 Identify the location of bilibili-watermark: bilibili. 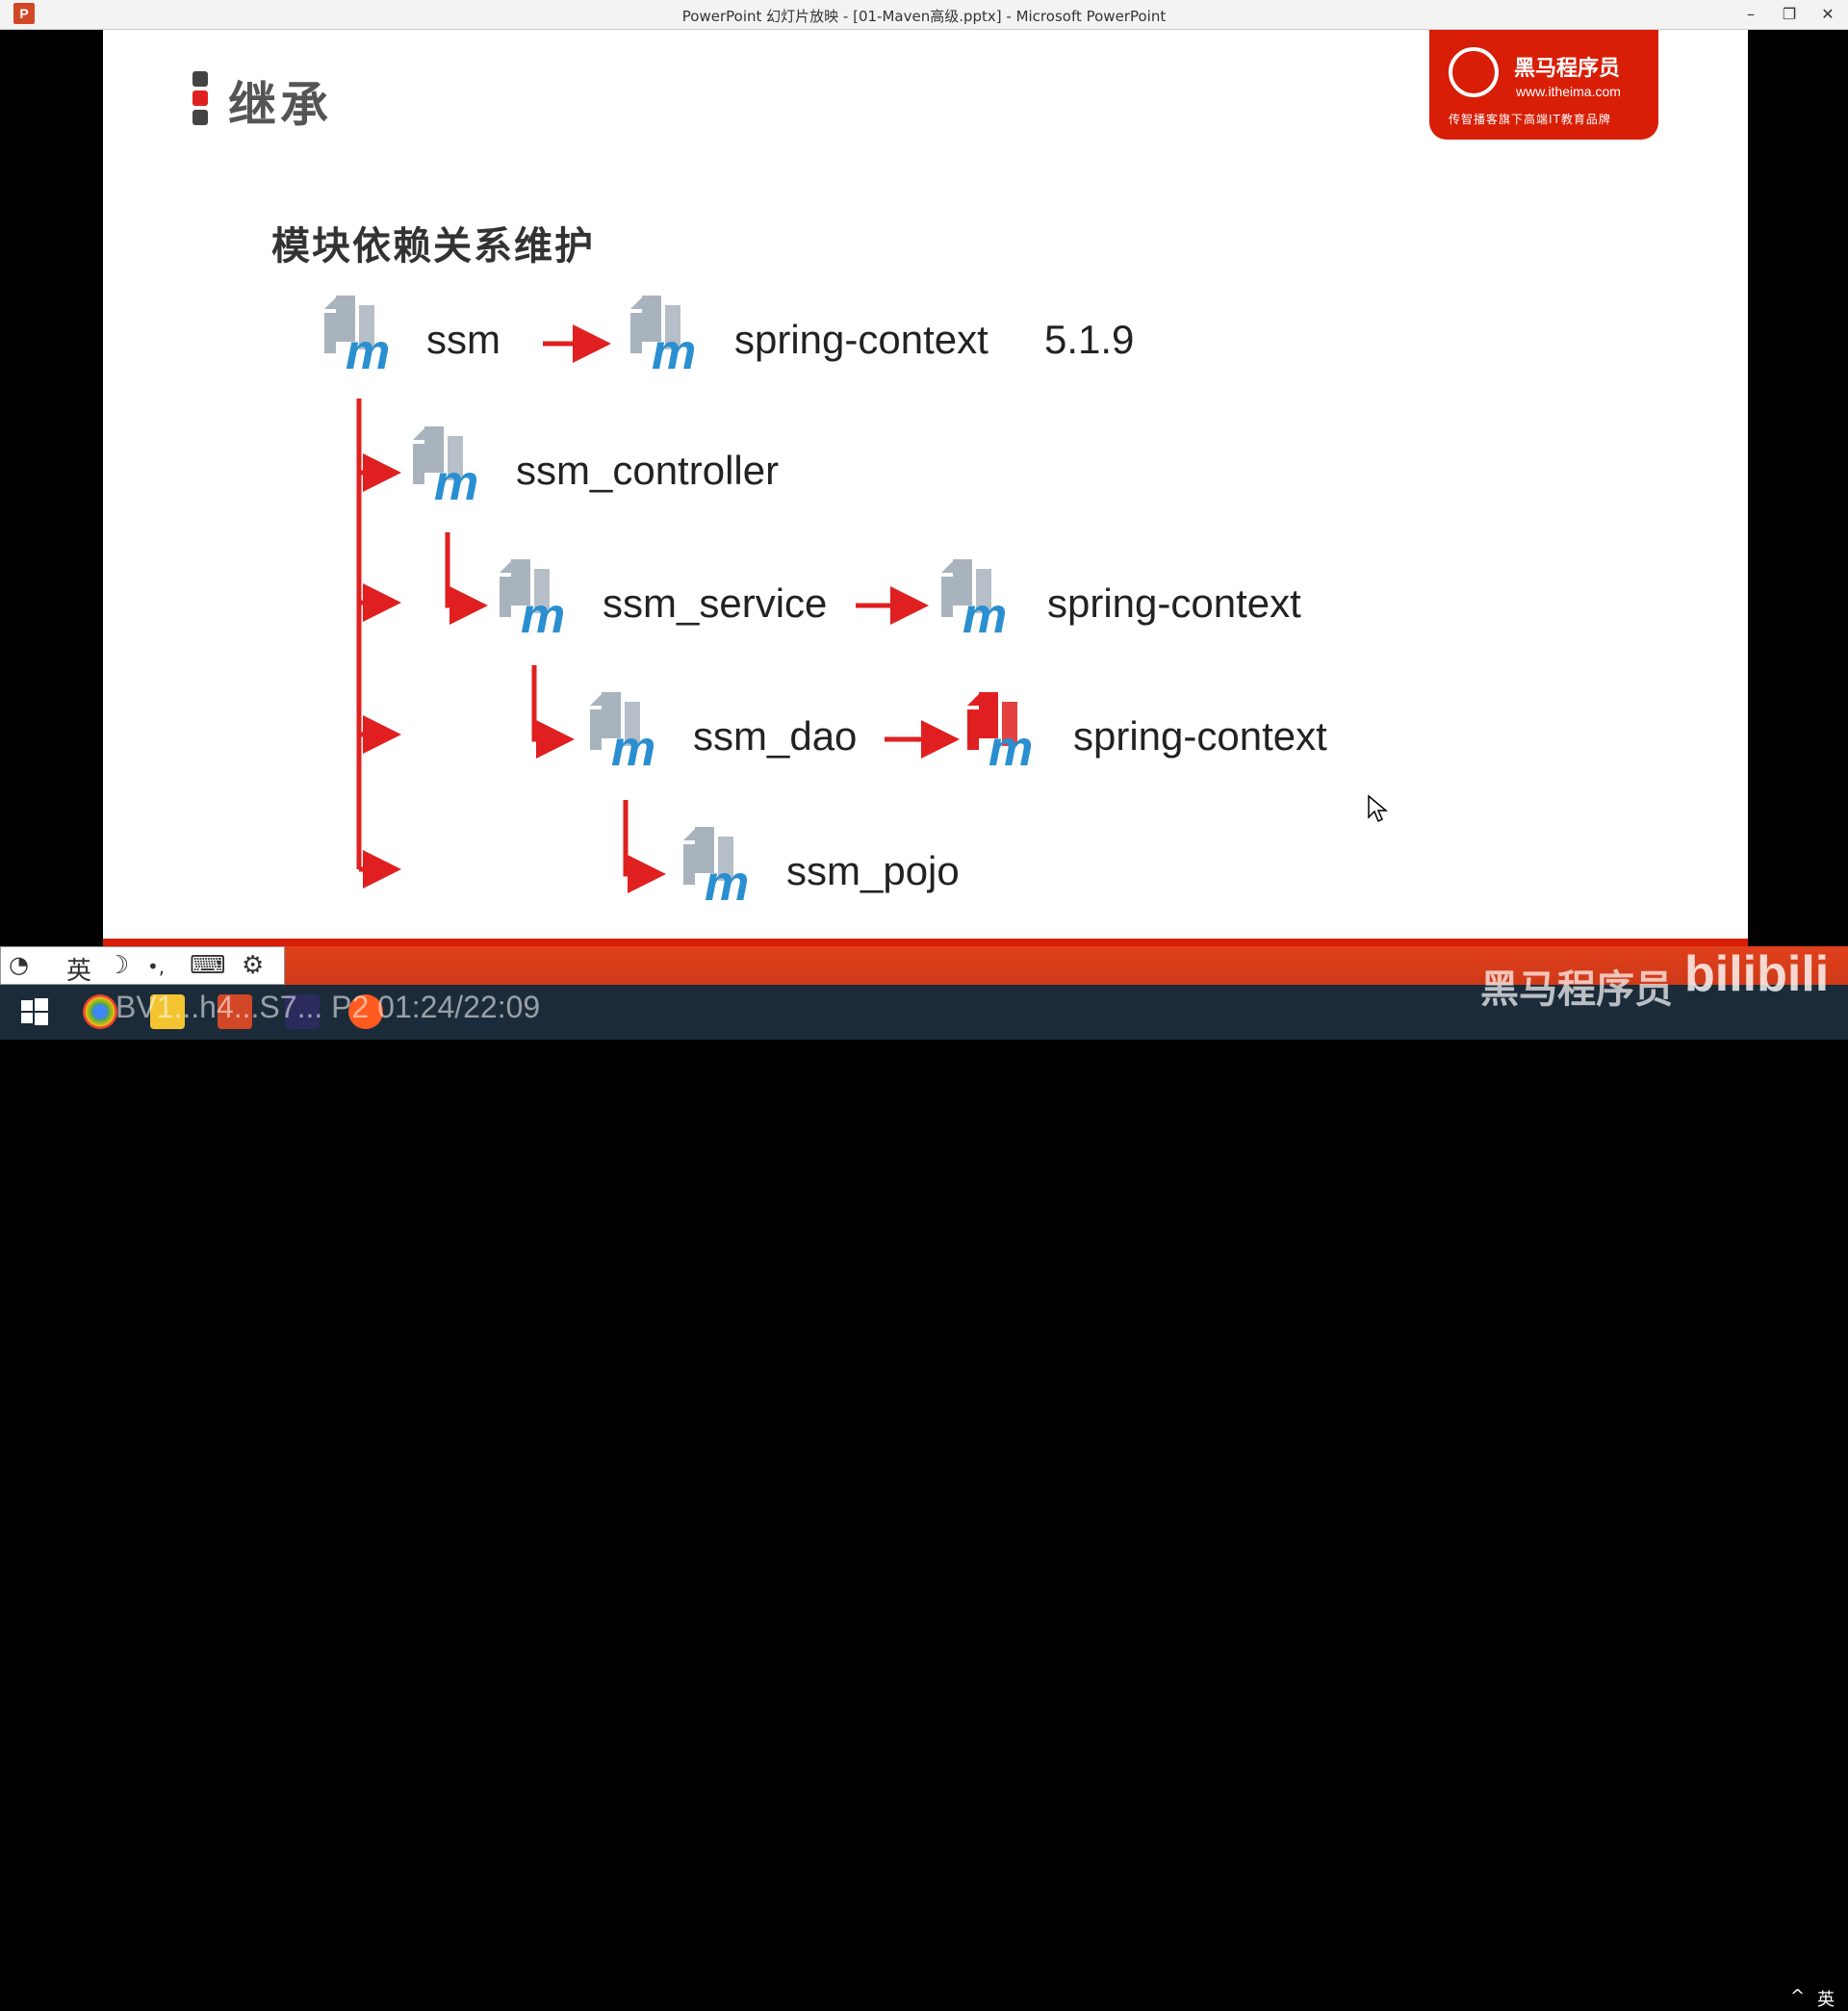
(1757, 974).